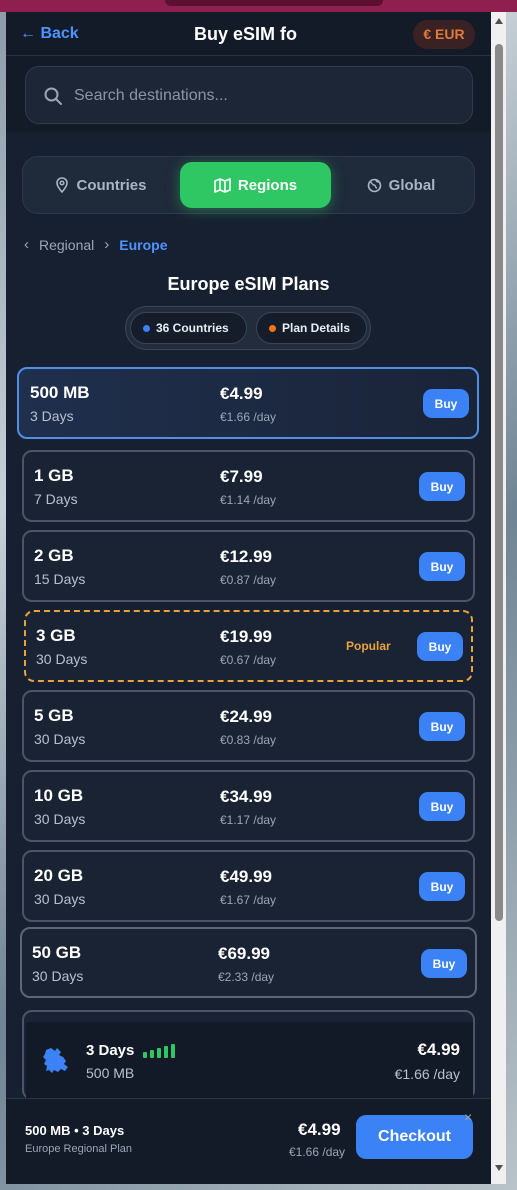 Image resolution: width=517 pixels, height=1190 pixels. What do you see at coordinates (246, 556) in the screenshot?
I see `plan-price: €12.99` at bounding box center [246, 556].